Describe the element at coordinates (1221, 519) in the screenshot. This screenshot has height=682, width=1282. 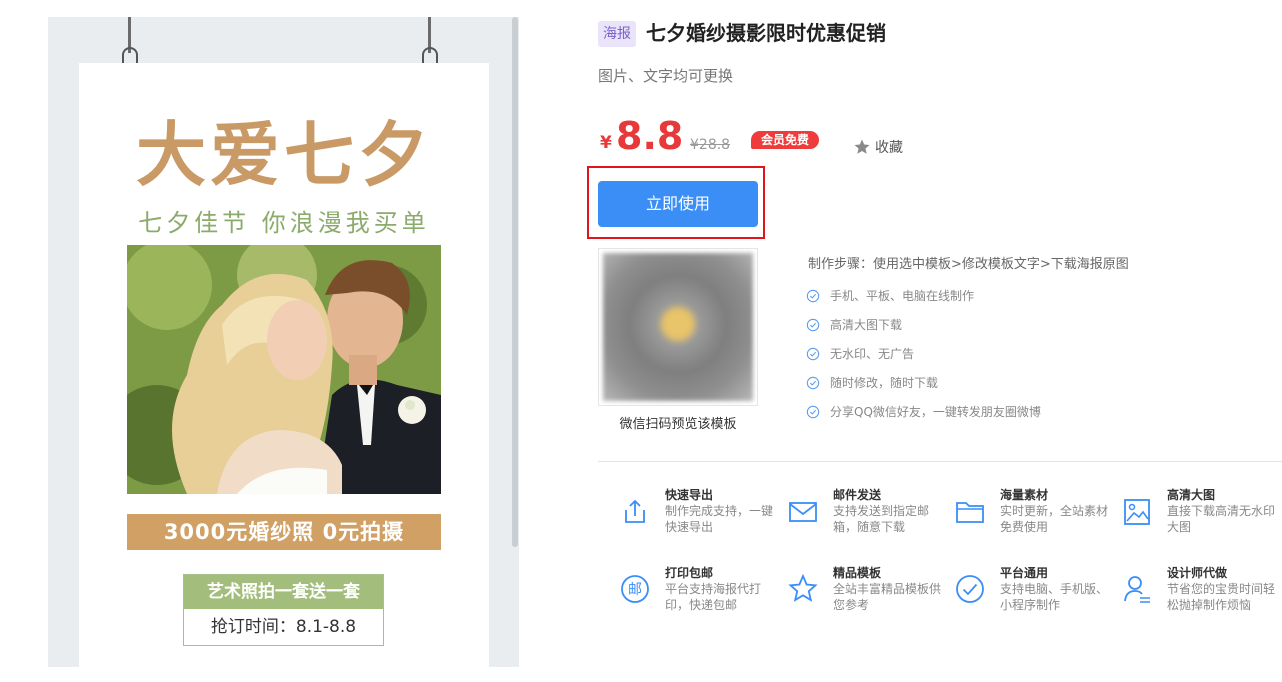
I see `feature-desc: 直接下载高清无水印大图` at that location.